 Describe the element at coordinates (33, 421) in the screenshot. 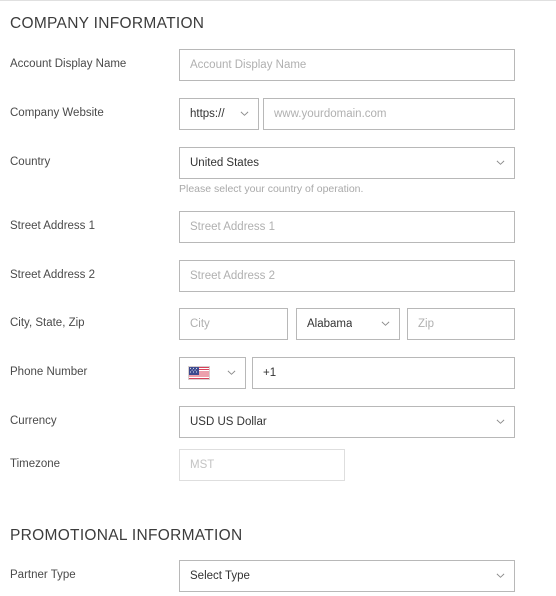

I see `label-currency: Currency` at that location.